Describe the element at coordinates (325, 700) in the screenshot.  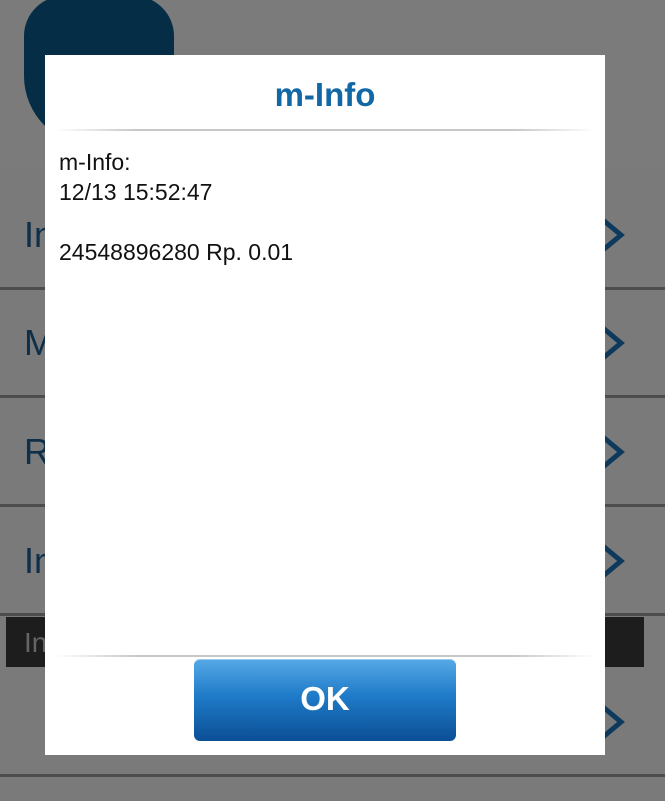
I see `ok-button: OK` at that location.